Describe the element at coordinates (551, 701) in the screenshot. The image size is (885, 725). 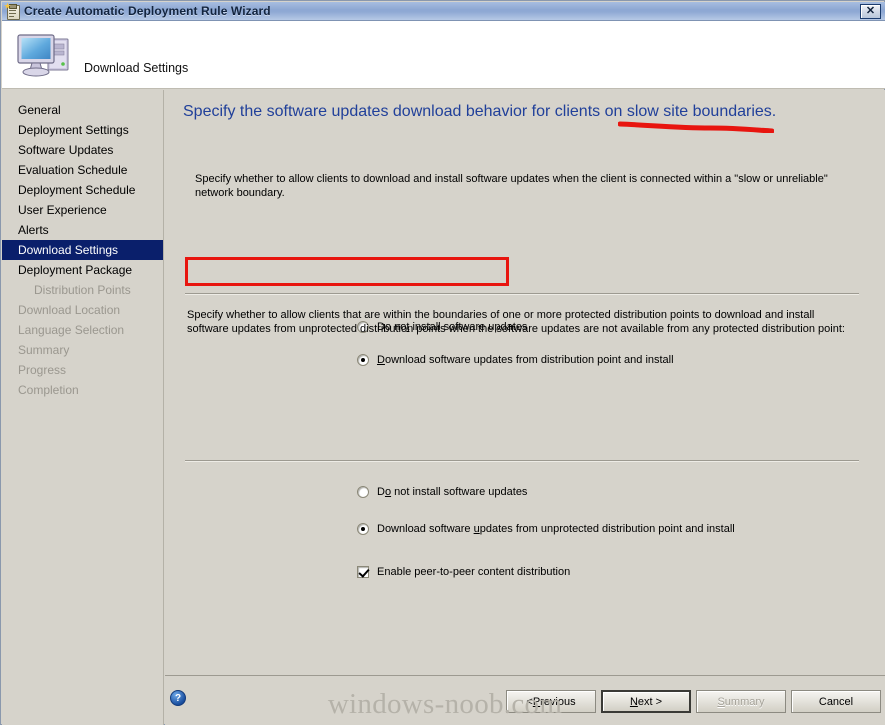
I see `previous-button: < Previous` at that location.